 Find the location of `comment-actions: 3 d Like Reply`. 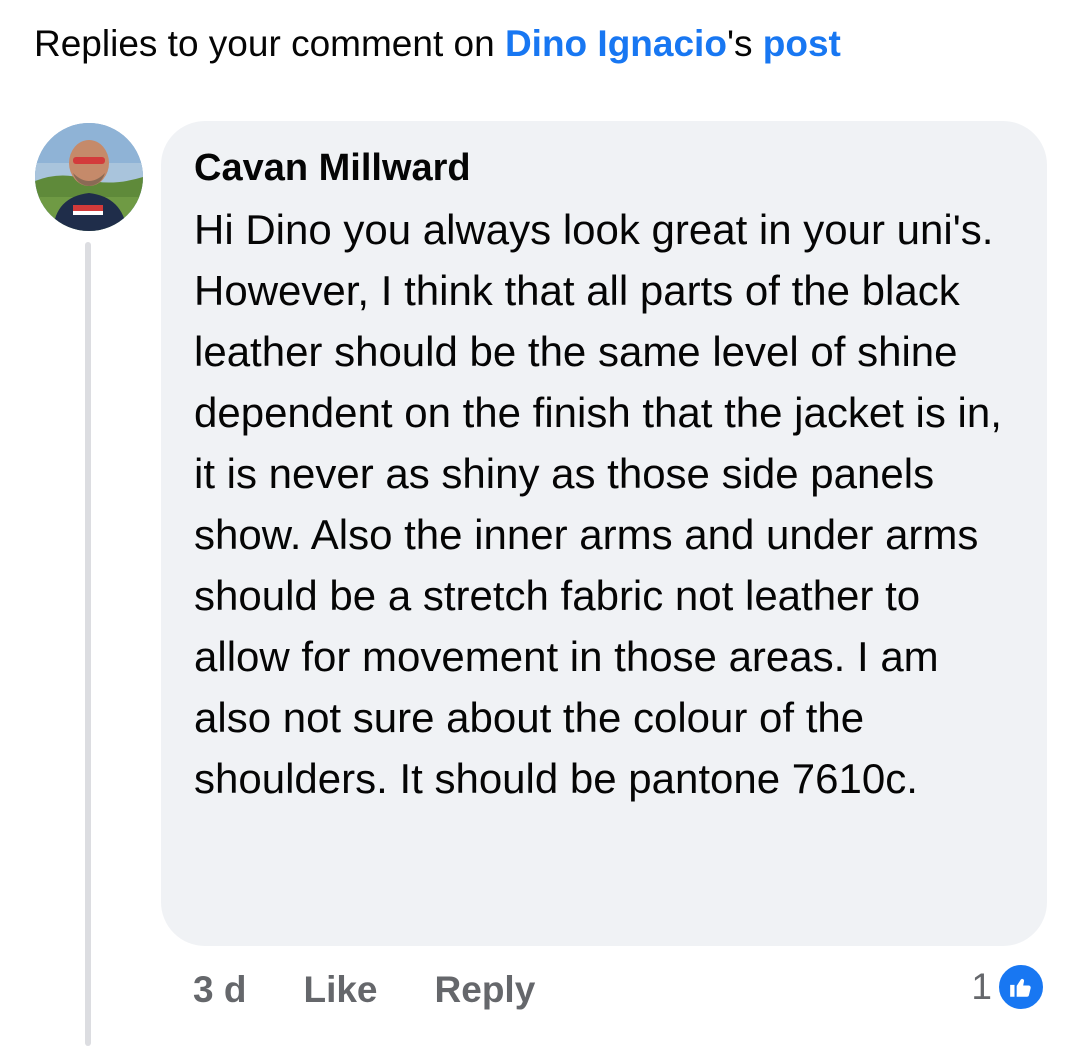

comment-actions: 3 d Like Reply is located at coordinates (364, 990).